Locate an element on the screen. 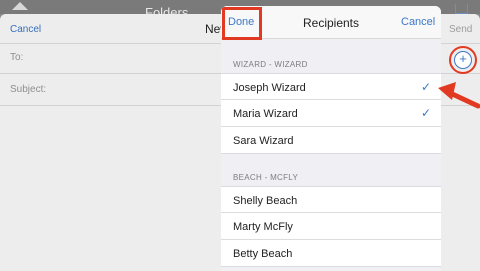  list-item: Sara Wizard is located at coordinates (331, 140).